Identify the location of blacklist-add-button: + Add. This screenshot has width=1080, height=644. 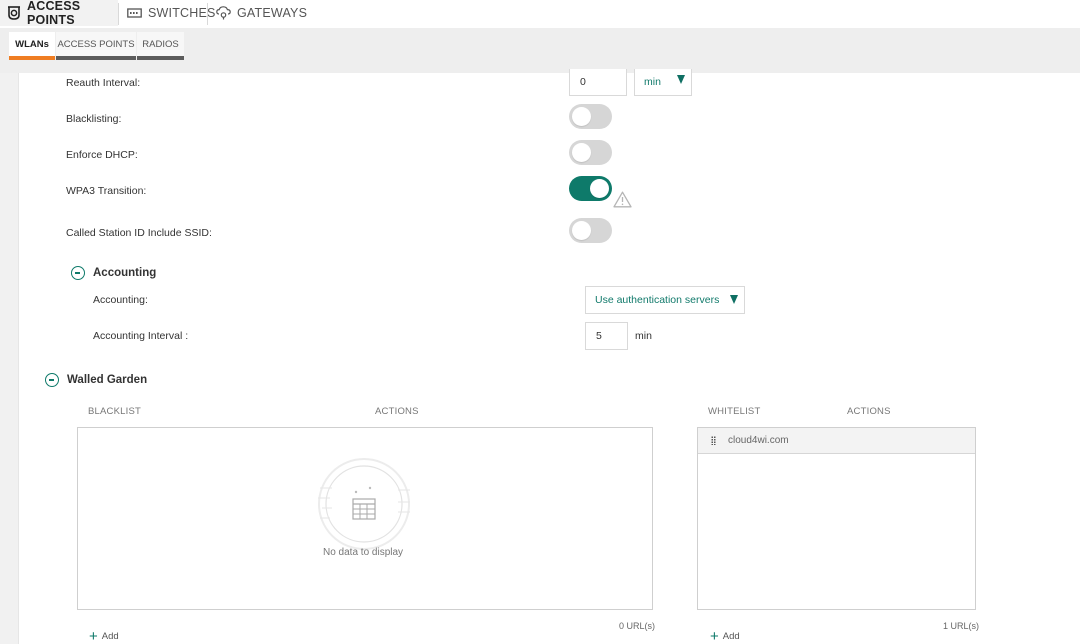
(104, 636).